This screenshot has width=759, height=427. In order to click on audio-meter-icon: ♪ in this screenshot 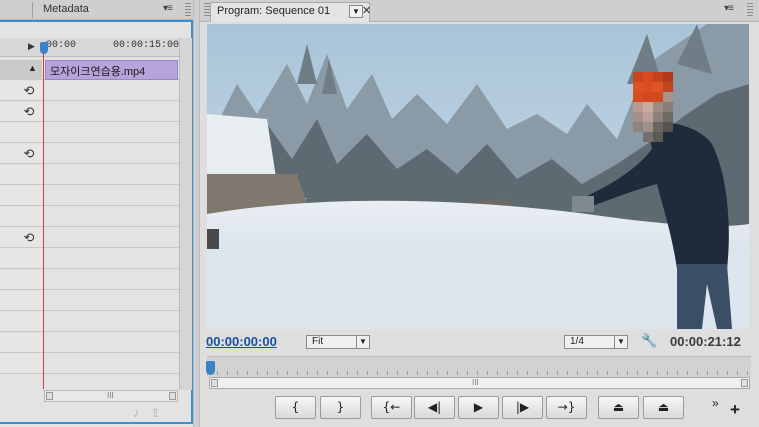, I will do `click(136, 413)`.